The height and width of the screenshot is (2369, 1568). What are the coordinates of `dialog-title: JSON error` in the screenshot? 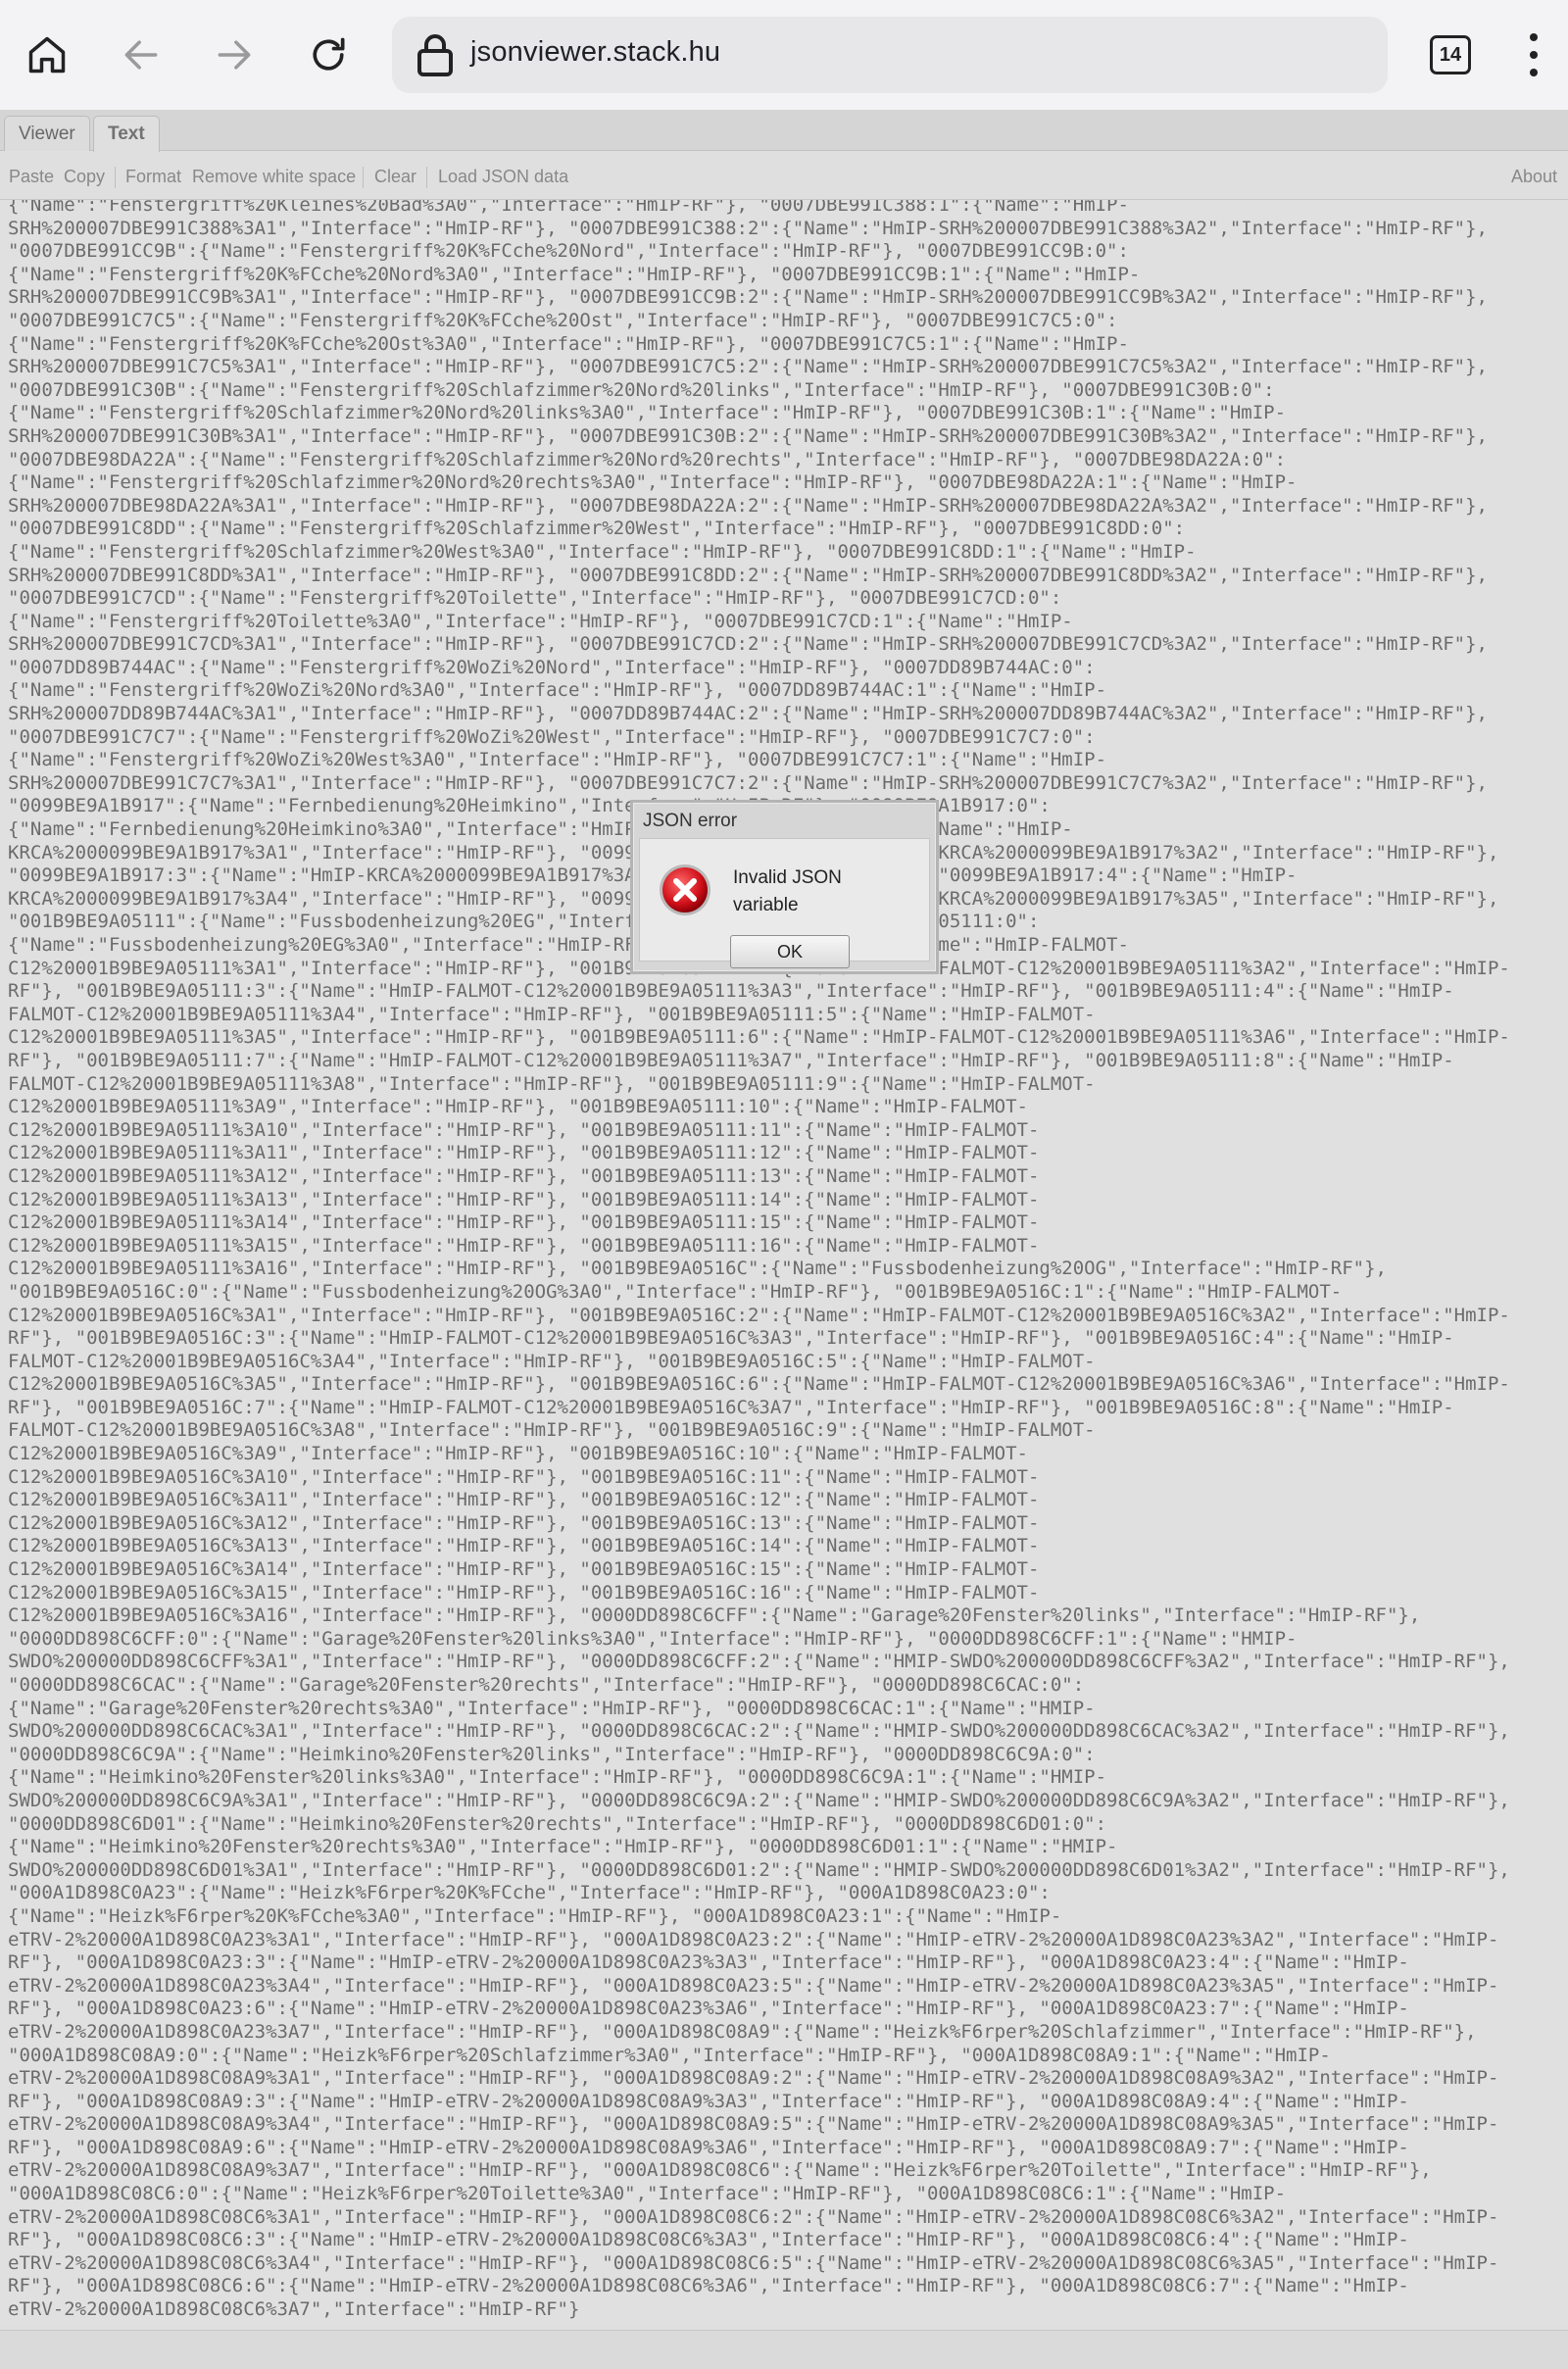 It's located at (690, 821).